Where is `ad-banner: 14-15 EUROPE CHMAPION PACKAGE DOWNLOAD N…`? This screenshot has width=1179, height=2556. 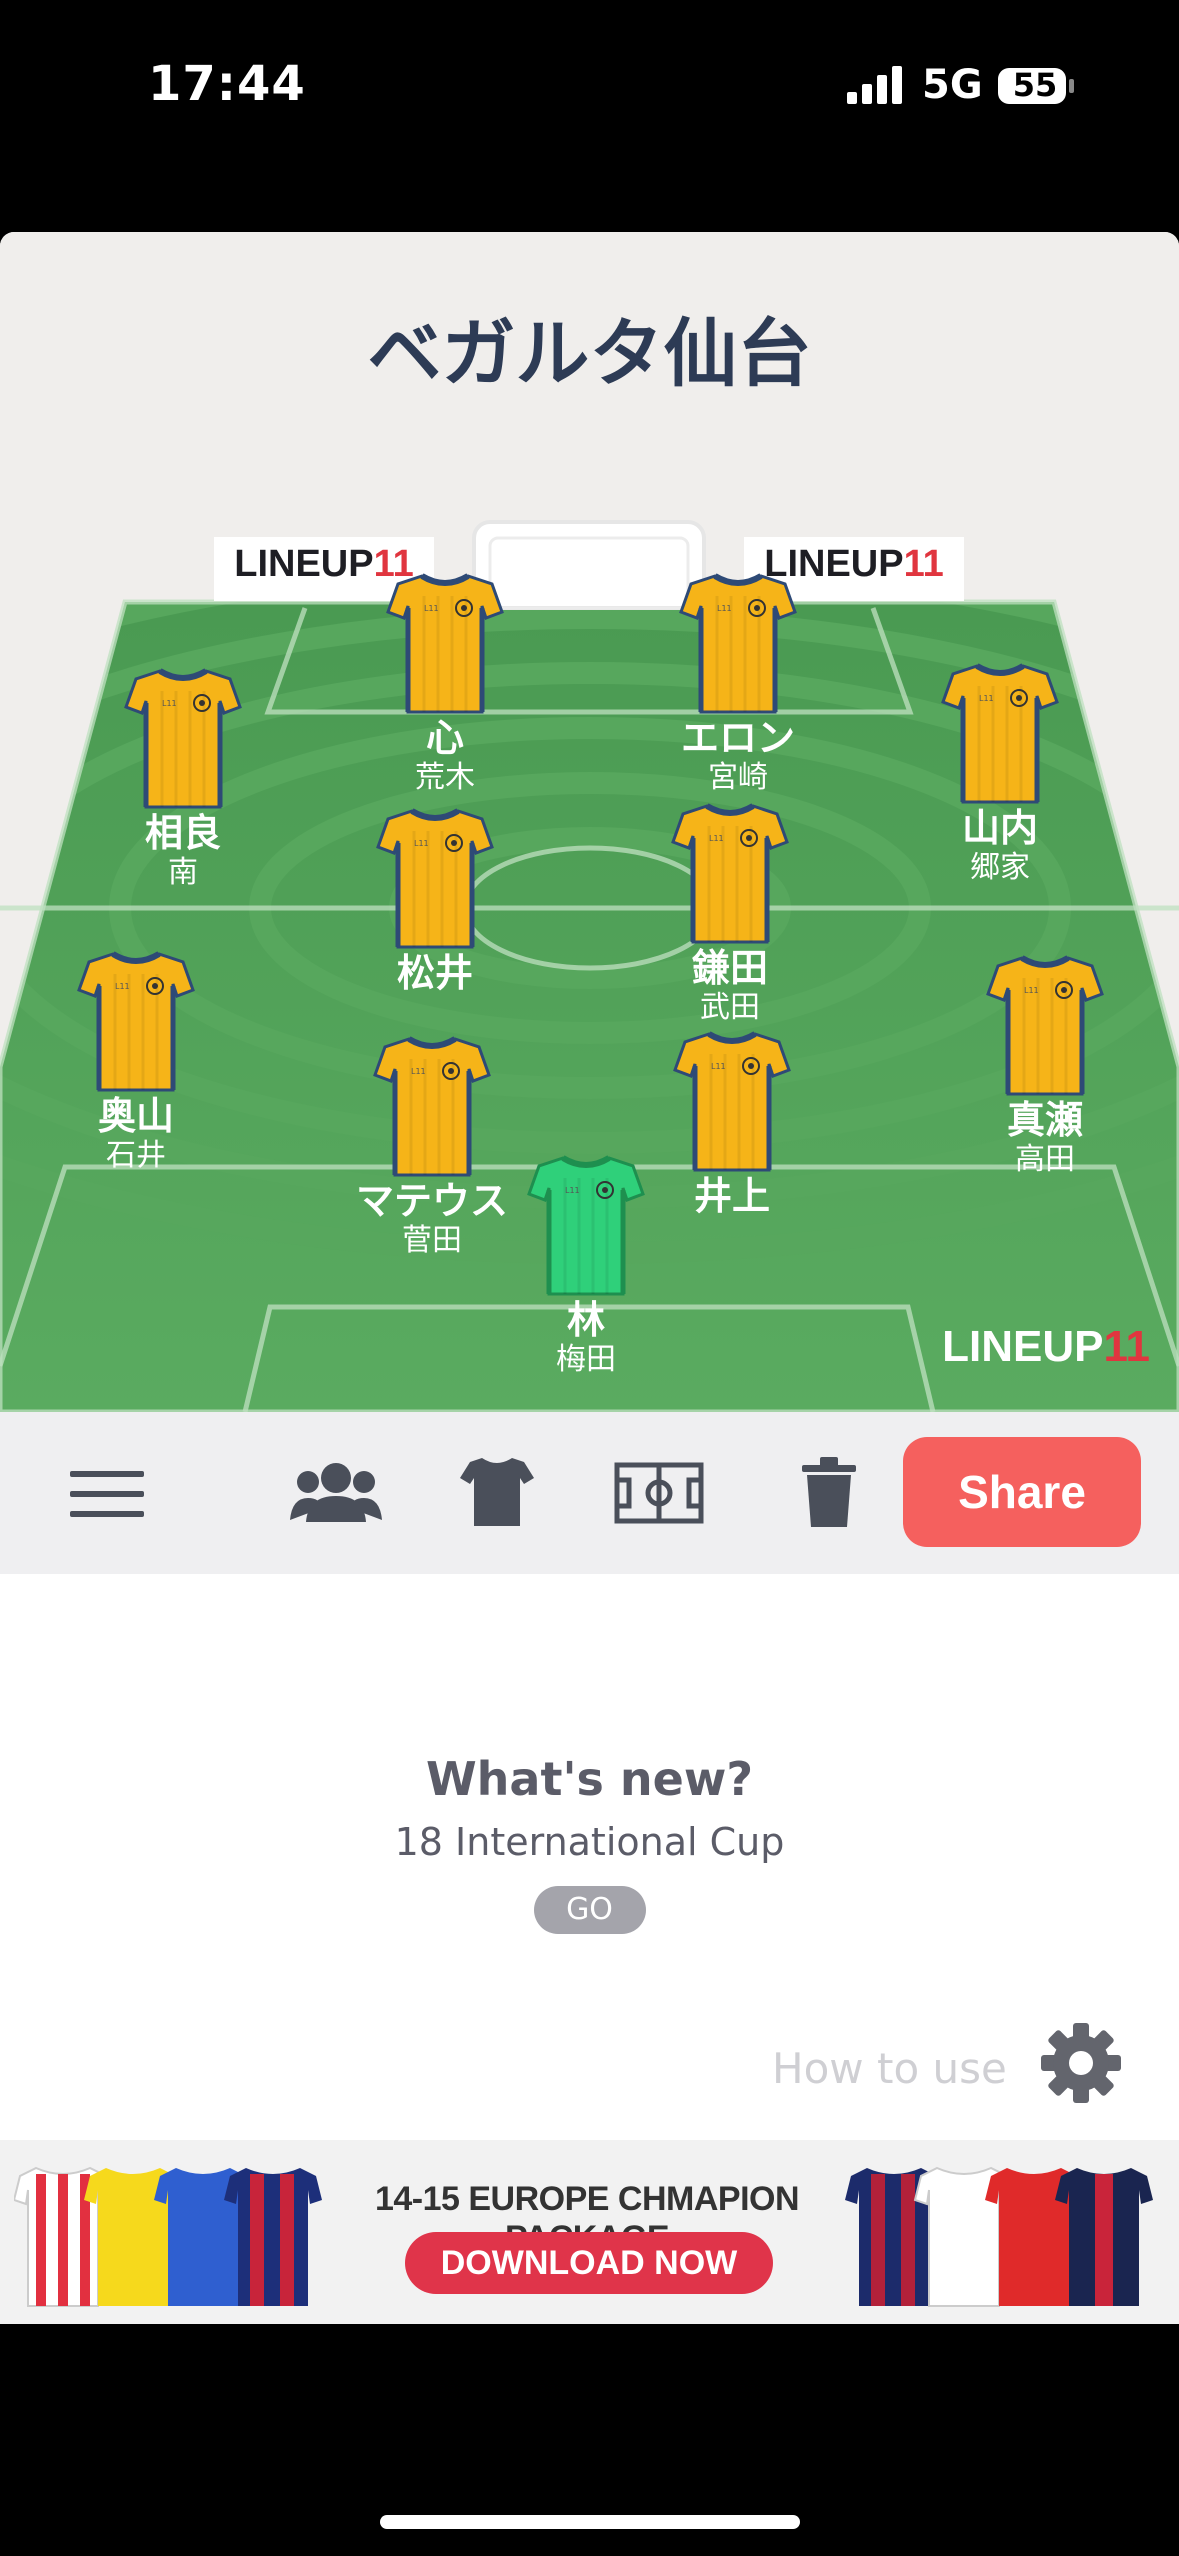
ad-banner: 14-15 EUROPE CHMAPION PACKAGE DOWNLOAD N… is located at coordinates (589, 2232).